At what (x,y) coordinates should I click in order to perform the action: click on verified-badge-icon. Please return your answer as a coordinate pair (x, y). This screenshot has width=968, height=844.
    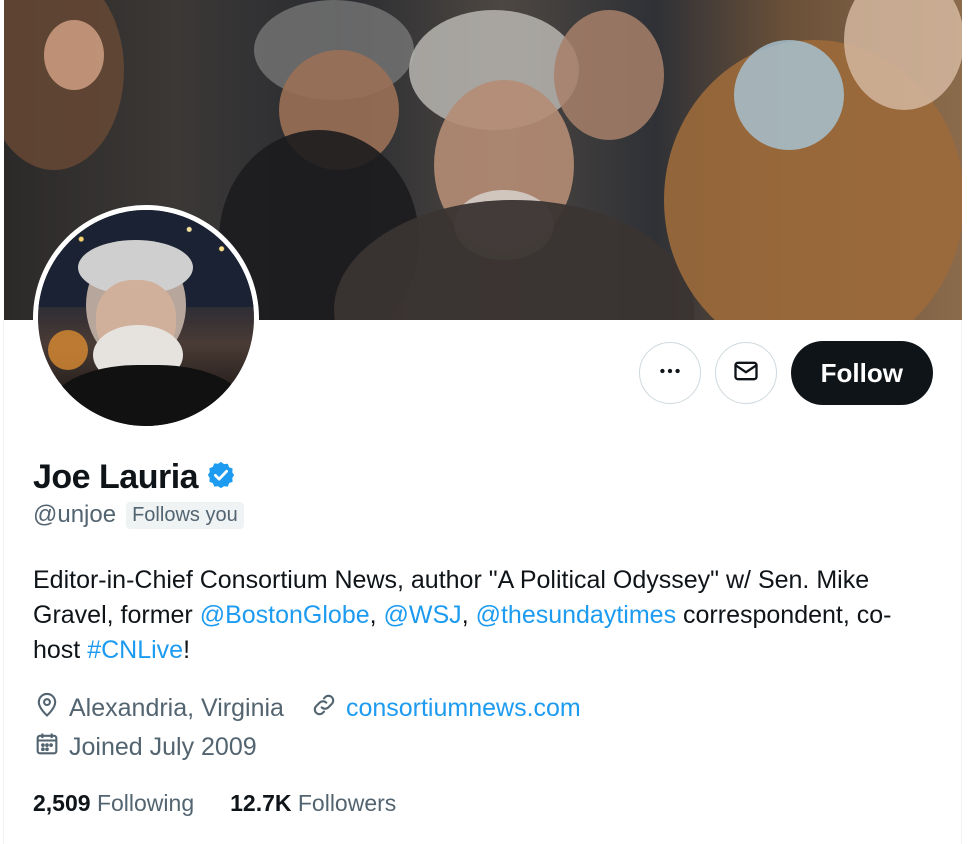
    Looking at the image, I should click on (221, 477).